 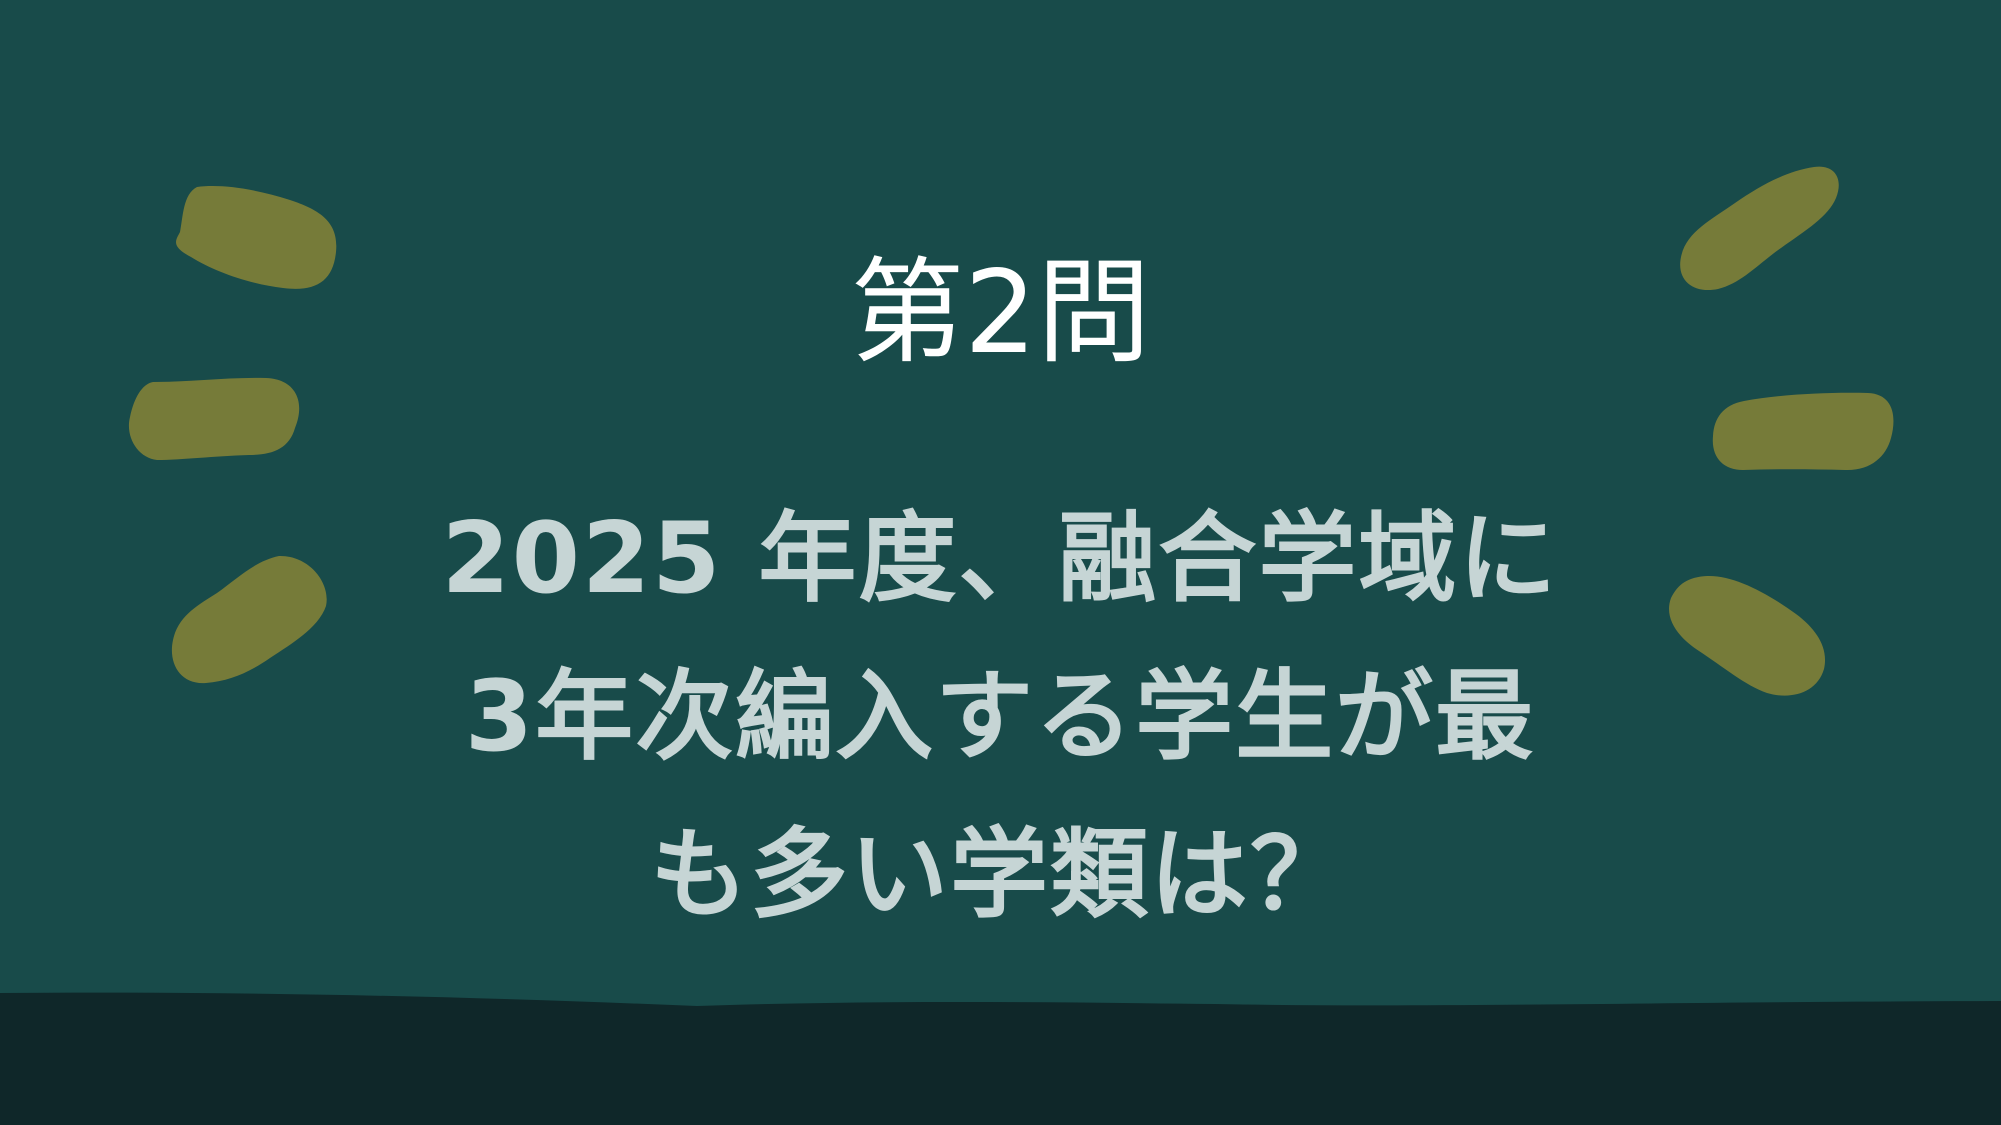 I want to click on left-middle-emphasis-mark, so click(x=214, y=418).